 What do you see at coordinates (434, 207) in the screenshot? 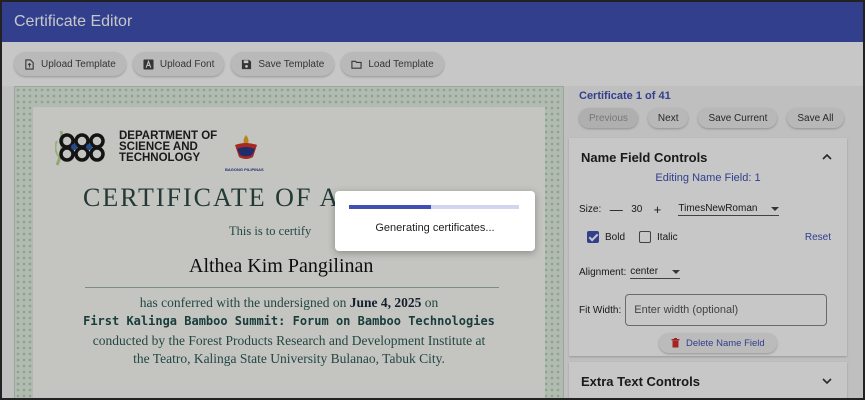
I see `progress-bar` at bounding box center [434, 207].